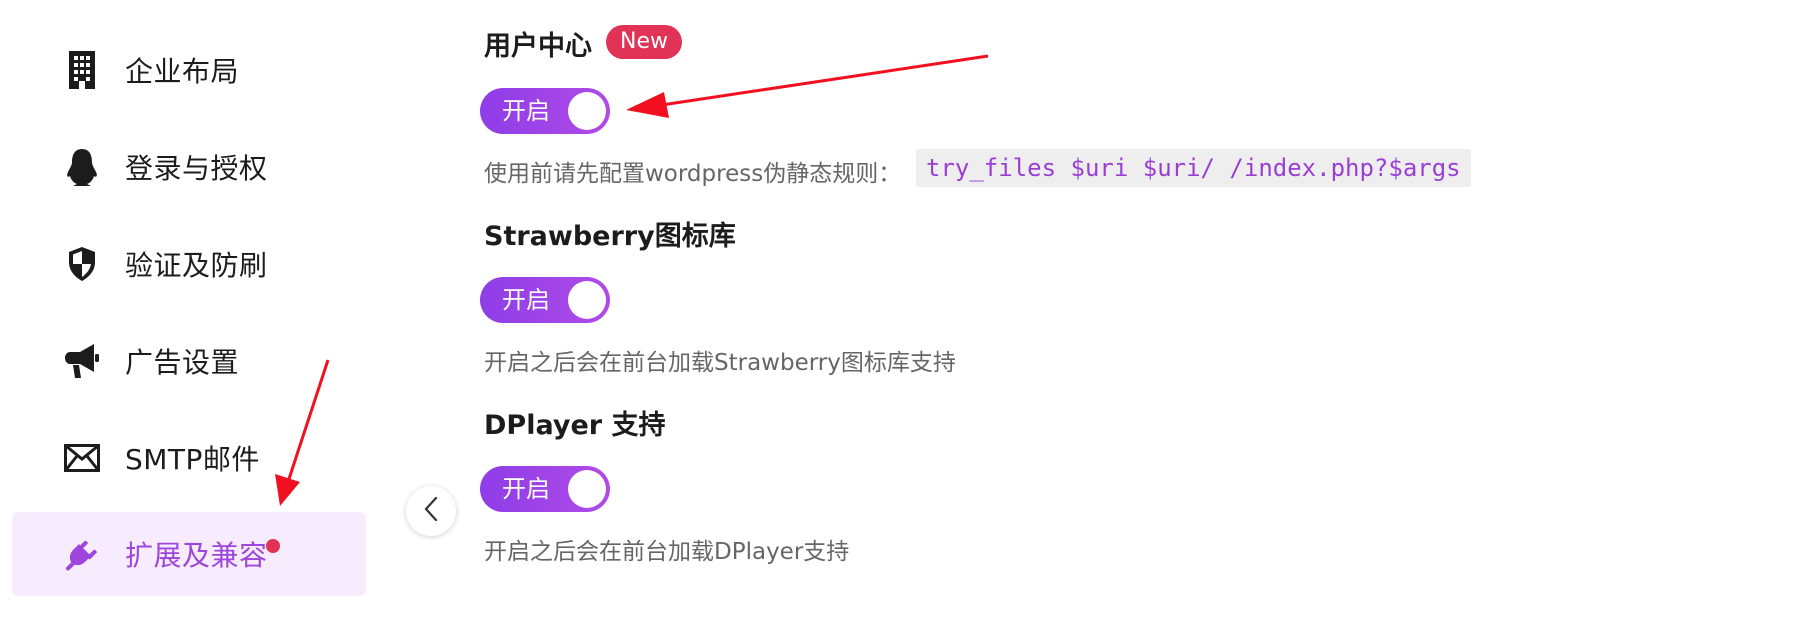  Describe the element at coordinates (82, 167) in the screenshot. I see `penguin-icon` at that location.